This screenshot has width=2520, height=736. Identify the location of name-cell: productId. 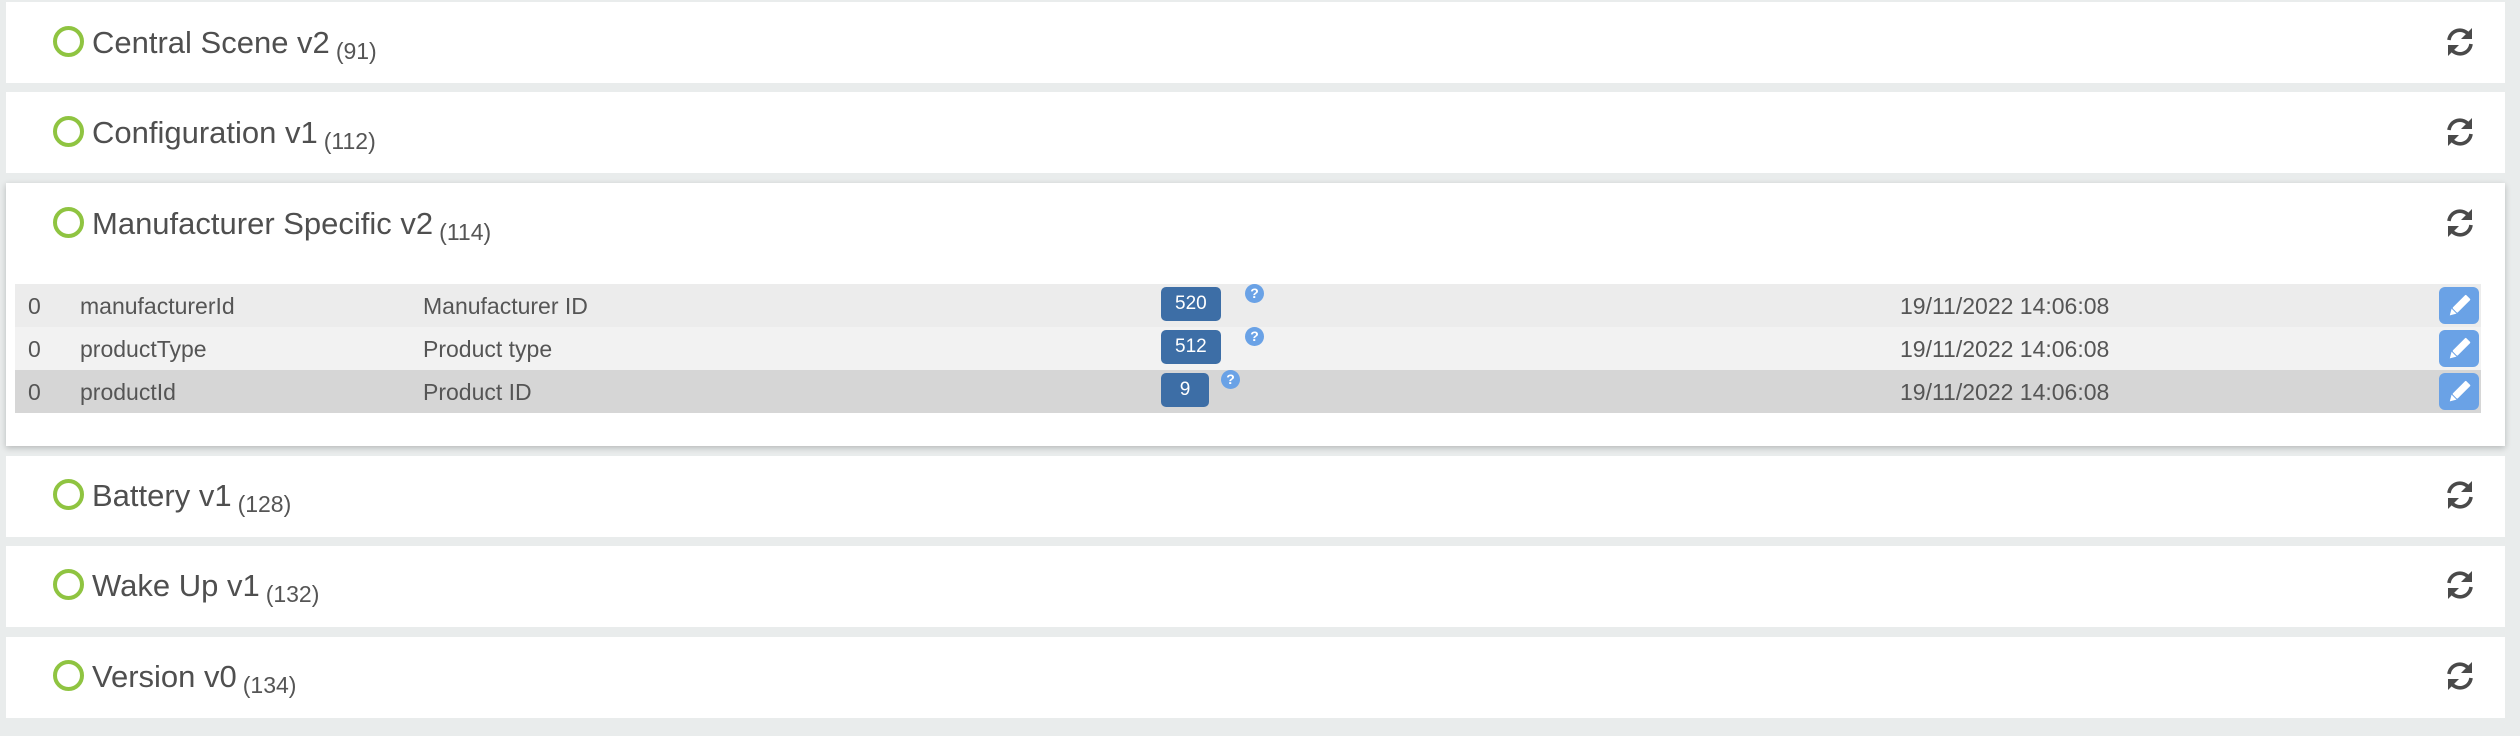
(128, 392).